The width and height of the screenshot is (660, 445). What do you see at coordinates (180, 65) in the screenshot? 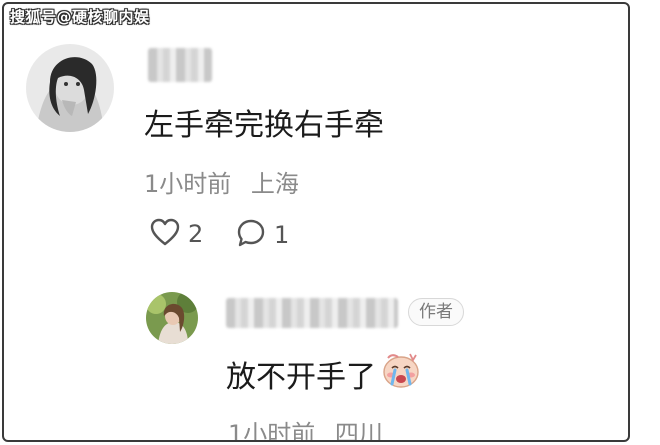
I see `commenter-name-blurred` at bounding box center [180, 65].